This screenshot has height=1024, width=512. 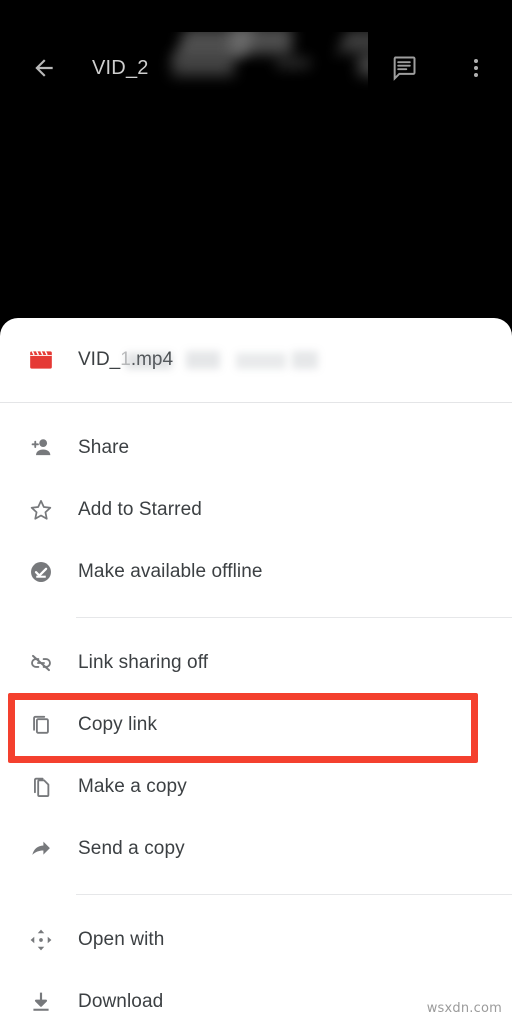 I want to click on send-arrow-icon, so click(x=41, y=849).